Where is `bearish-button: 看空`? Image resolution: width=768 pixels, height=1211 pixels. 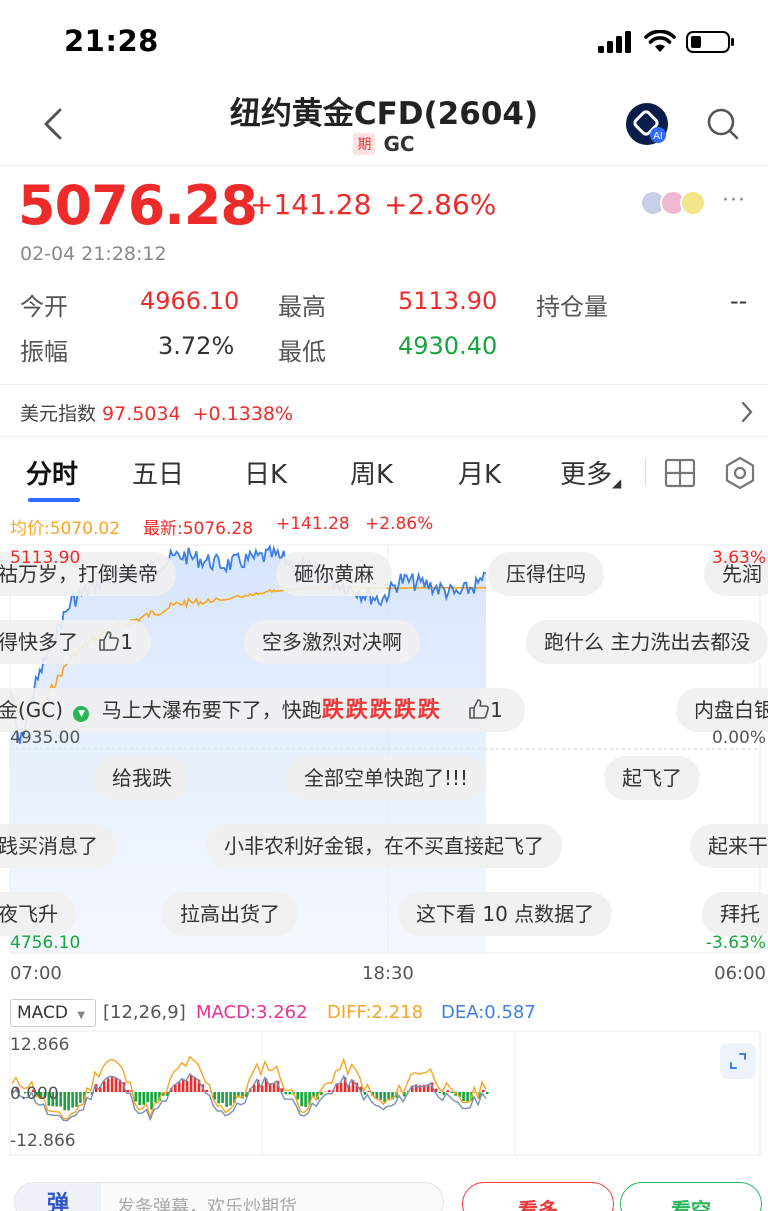
bearish-button: 看空 is located at coordinates (691, 1196).